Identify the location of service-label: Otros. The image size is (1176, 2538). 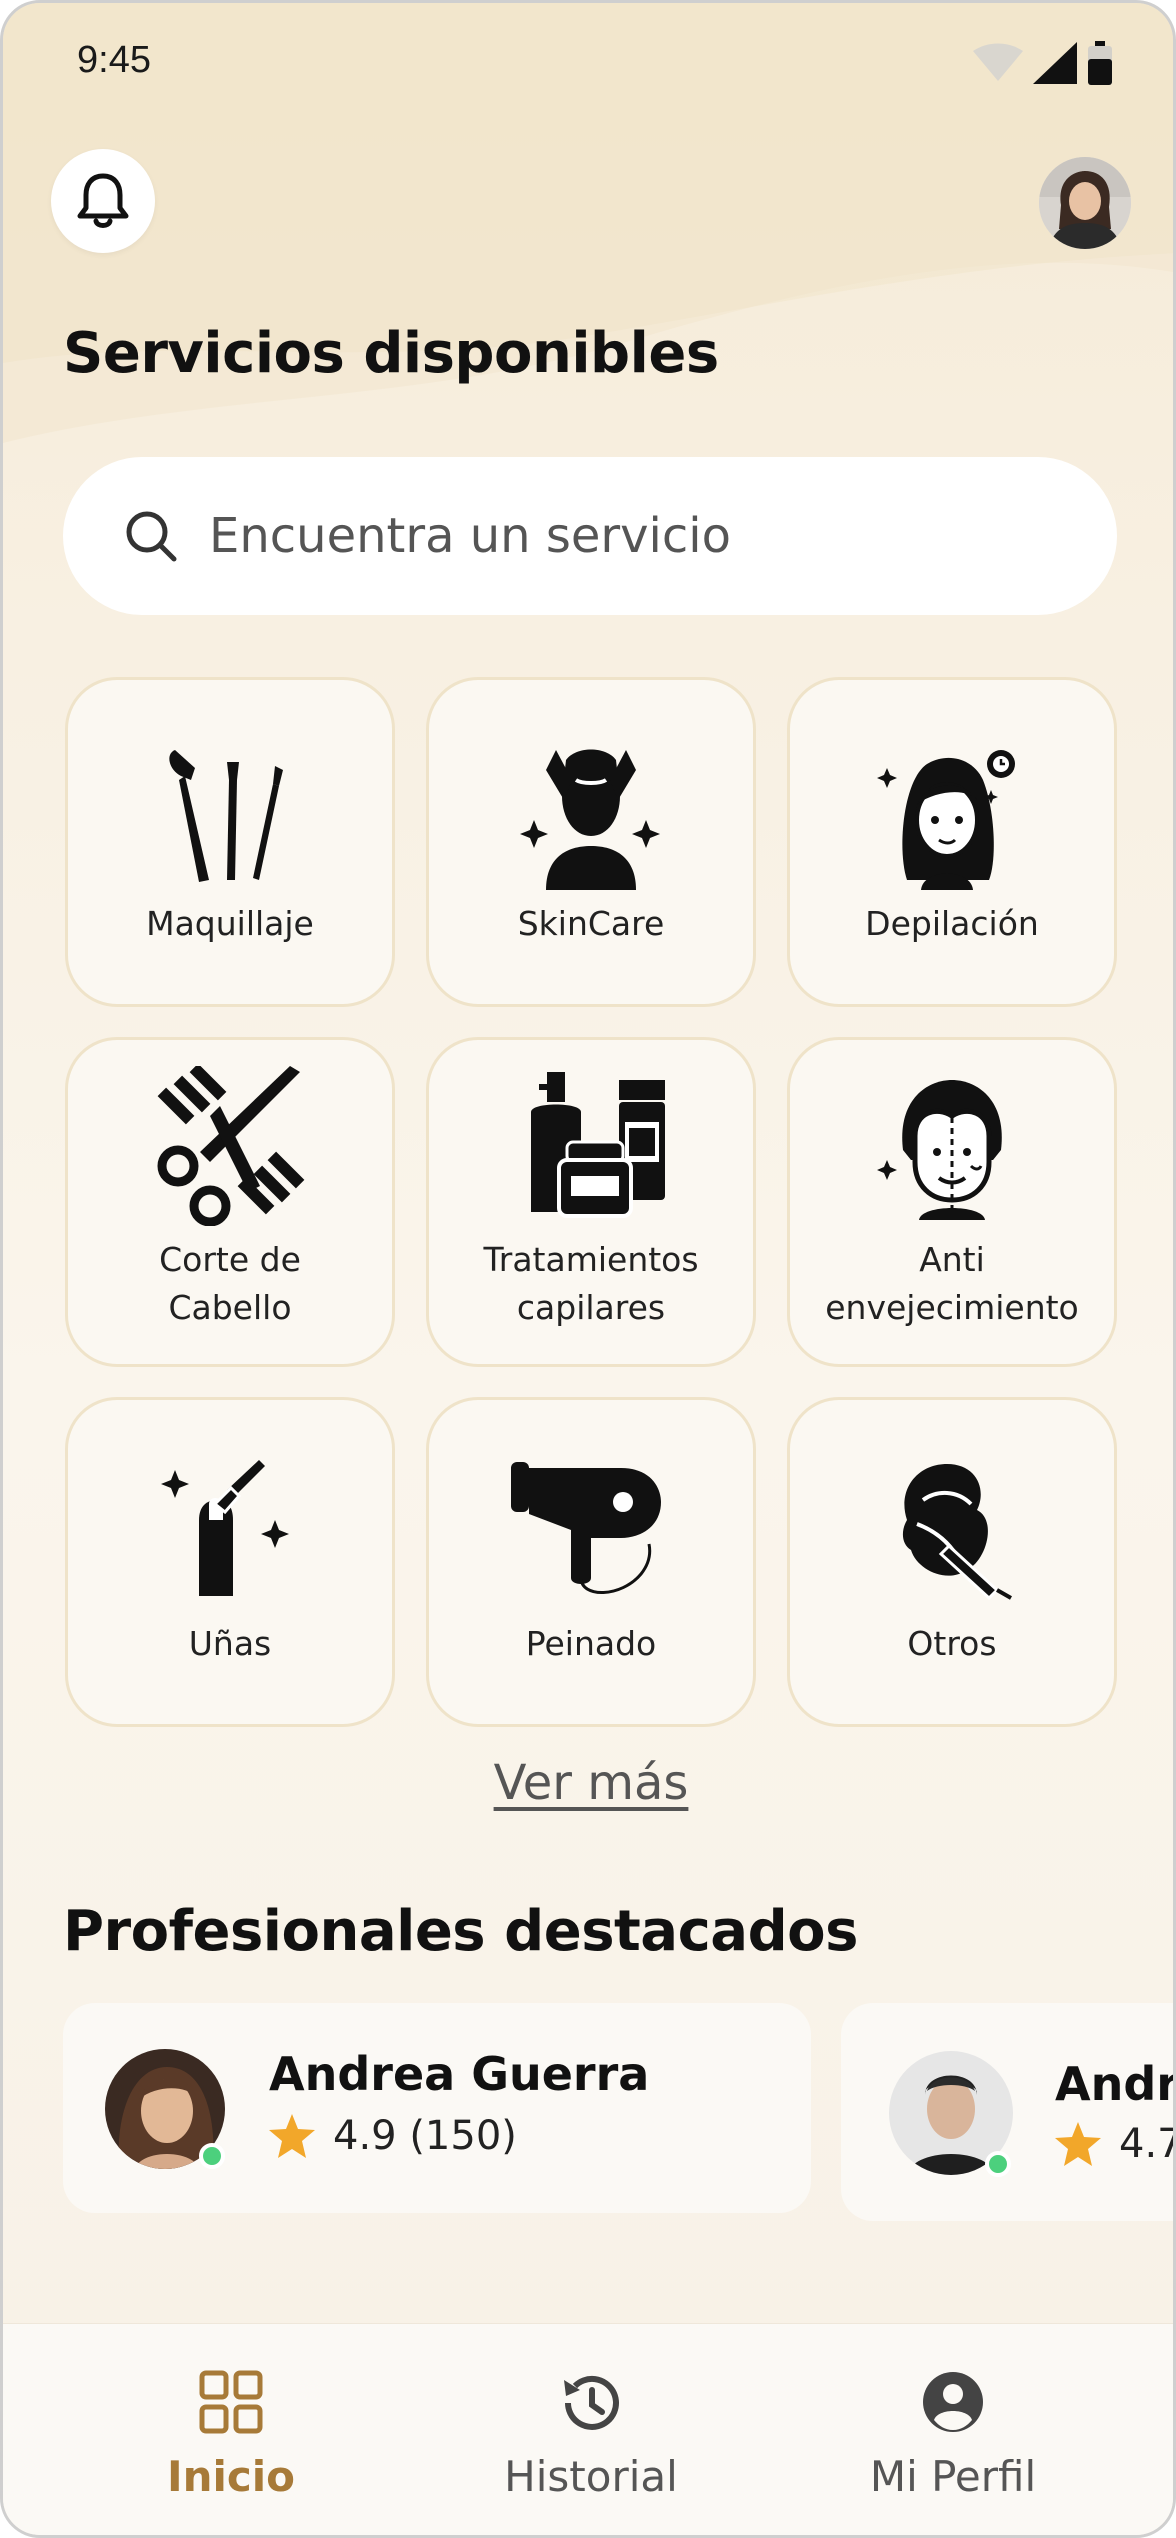
(952, 1643).